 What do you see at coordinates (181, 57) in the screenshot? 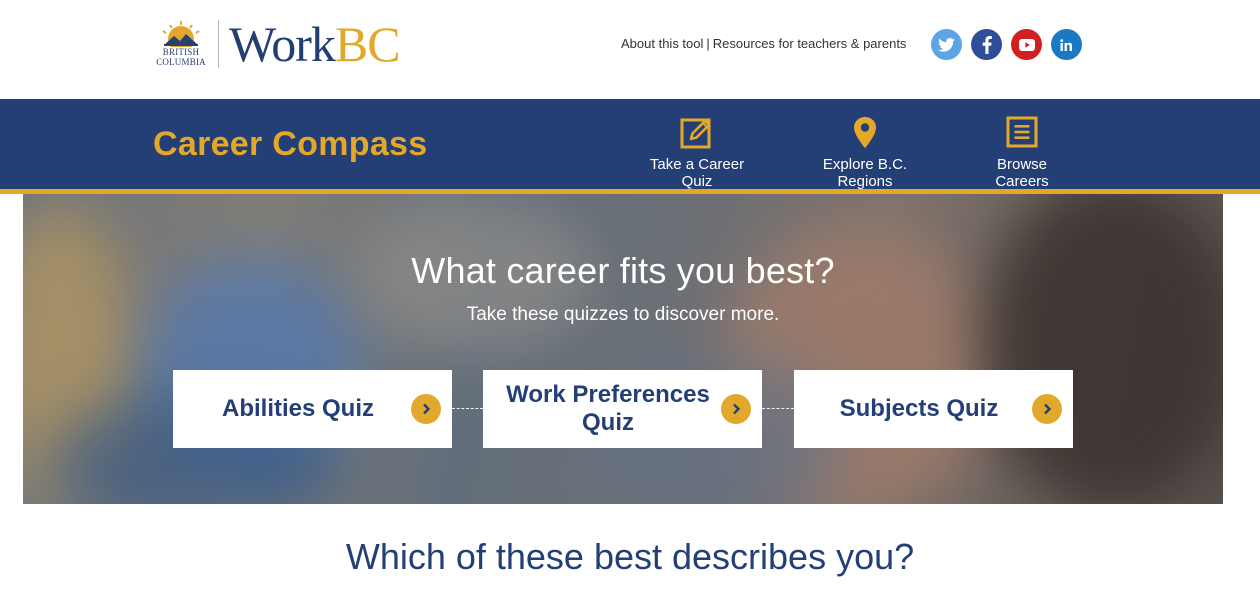
I see `bc-logo-text: BRITISH COLUMBIA` at bounding box center [181, 57].